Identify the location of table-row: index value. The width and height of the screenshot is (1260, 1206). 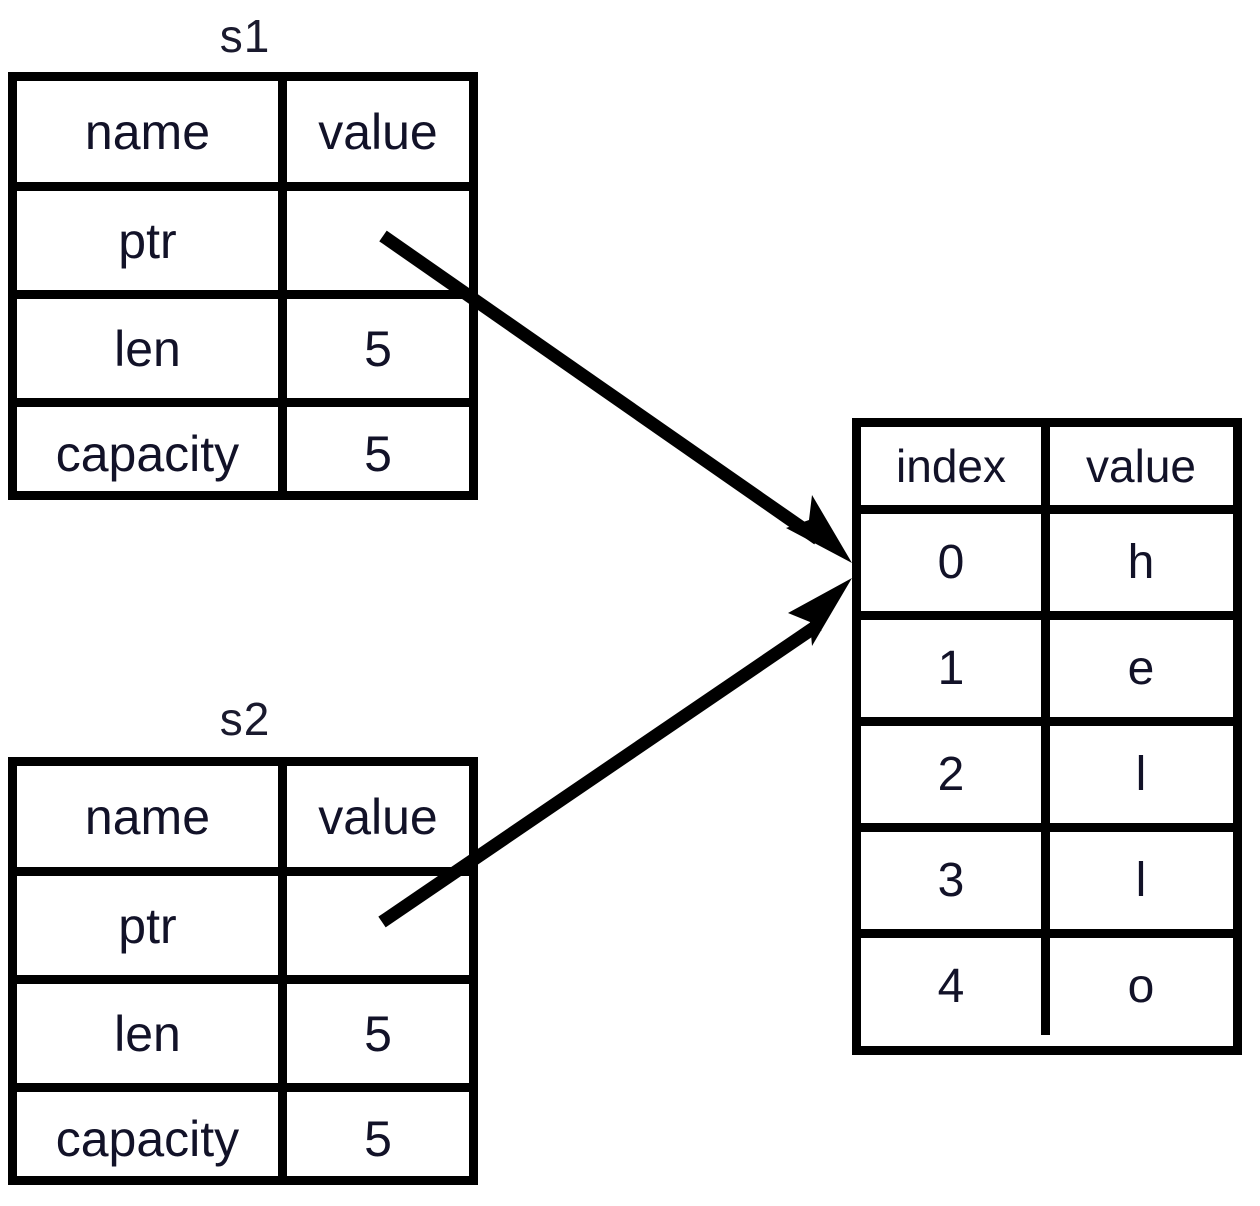
(1047, 466).